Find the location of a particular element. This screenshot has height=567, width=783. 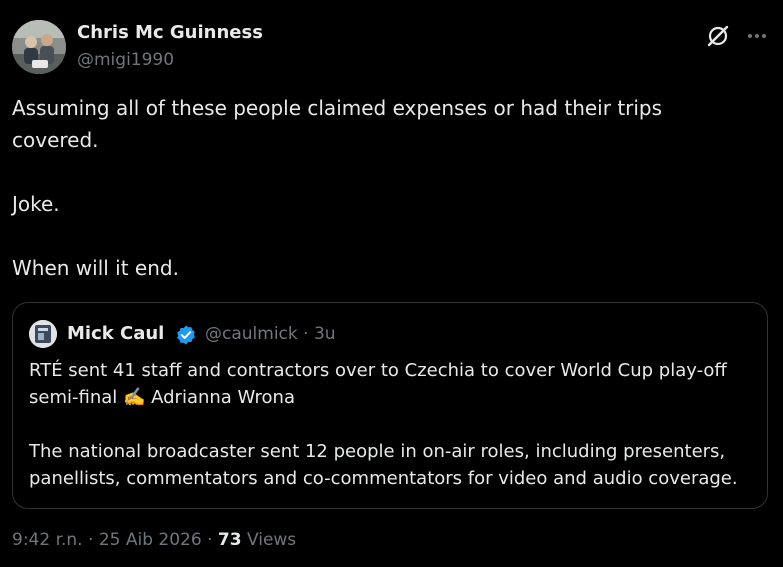

views-label: Views is located at coordinates (271, 540).